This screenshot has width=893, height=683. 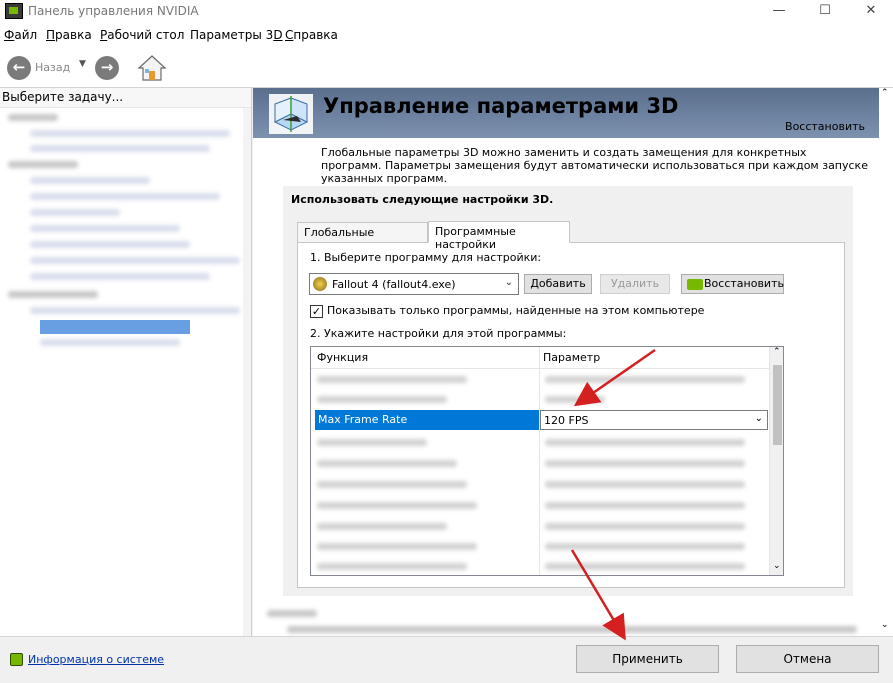 I want to click on menu-help: Справка, so click(x=311, y=35).